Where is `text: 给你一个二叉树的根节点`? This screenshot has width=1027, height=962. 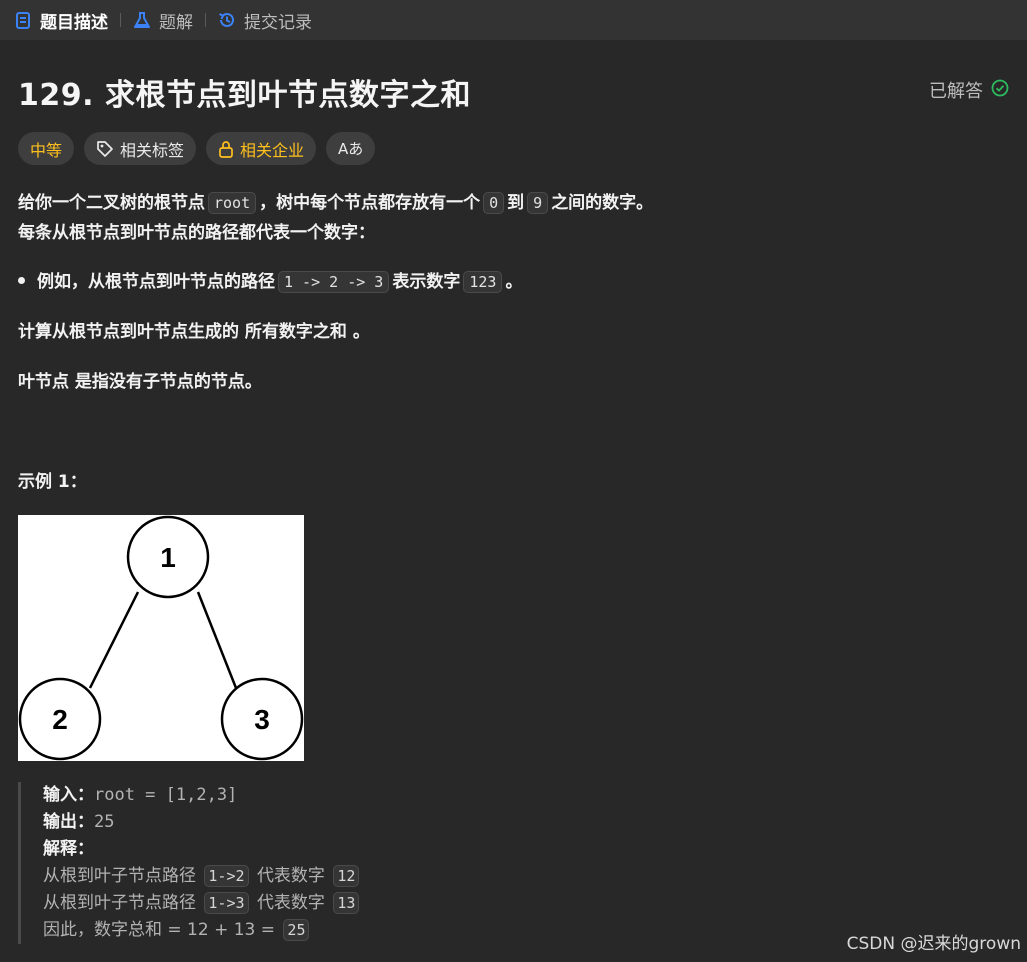 text: 给你一个二叉树的根节点 is located at coordinates (111, 203).